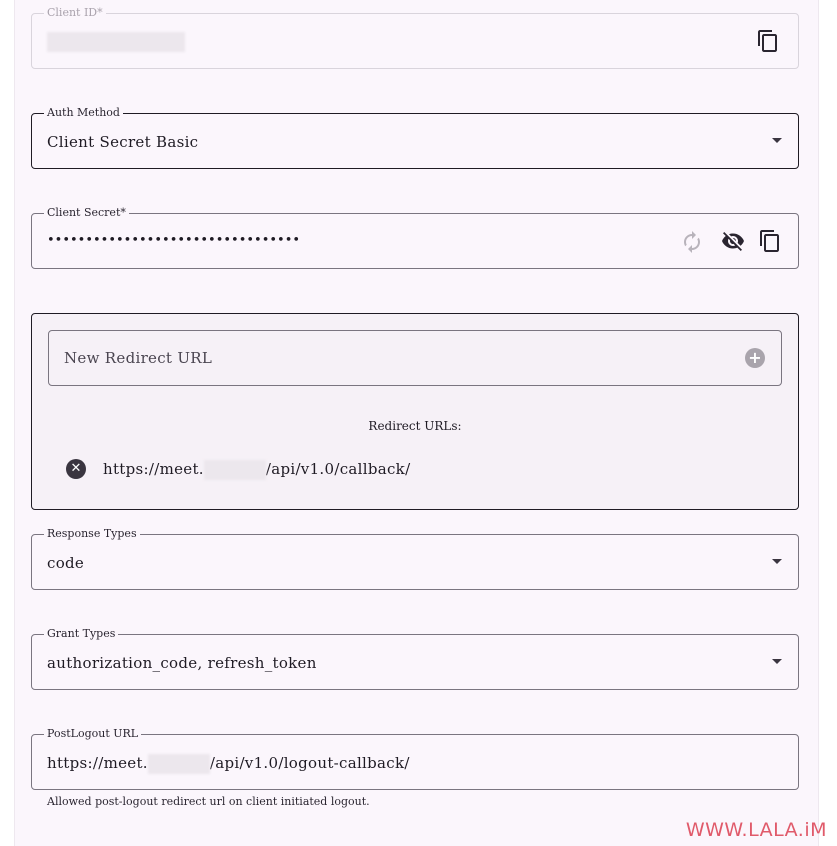 This screenshot has width=837, height=846. What do you see at coordinates (415, 137) in the screenshot?
I see `auth-method-select: Auth Method Client Secret Basic` at bounding box center [415, 137].